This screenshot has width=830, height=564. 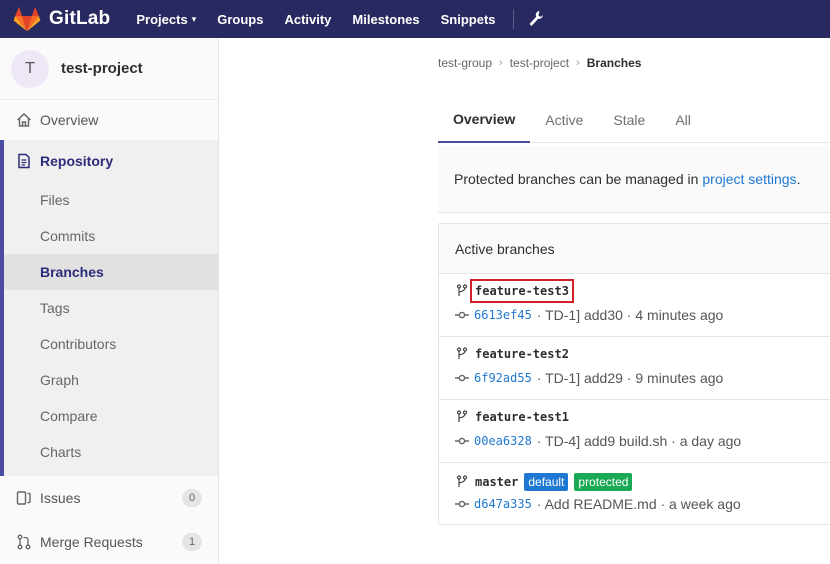 I want to click on branches-tabs: Overview Active Stale All, so click(x=634, y=120).